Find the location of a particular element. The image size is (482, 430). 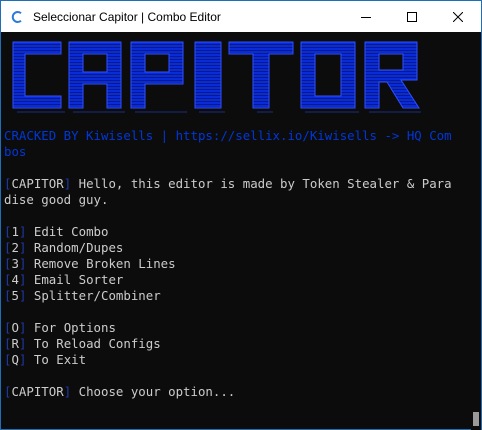

window-title: Seleccionar Capitor | Combo Editor is located at coordinates (127, 16).